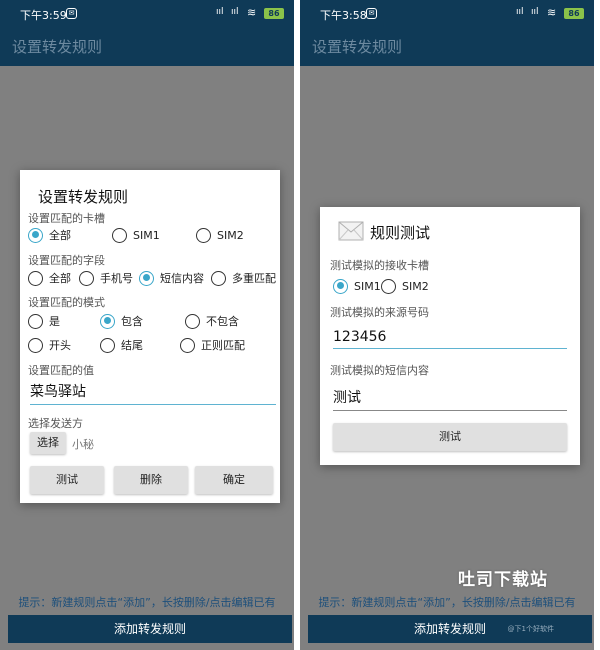 The width and height of the screenshot is (600, 650). What do you see at coordinates (67, 480) in the screenshot?
I see `test-button: 测试` at bounding box center [67, 480].